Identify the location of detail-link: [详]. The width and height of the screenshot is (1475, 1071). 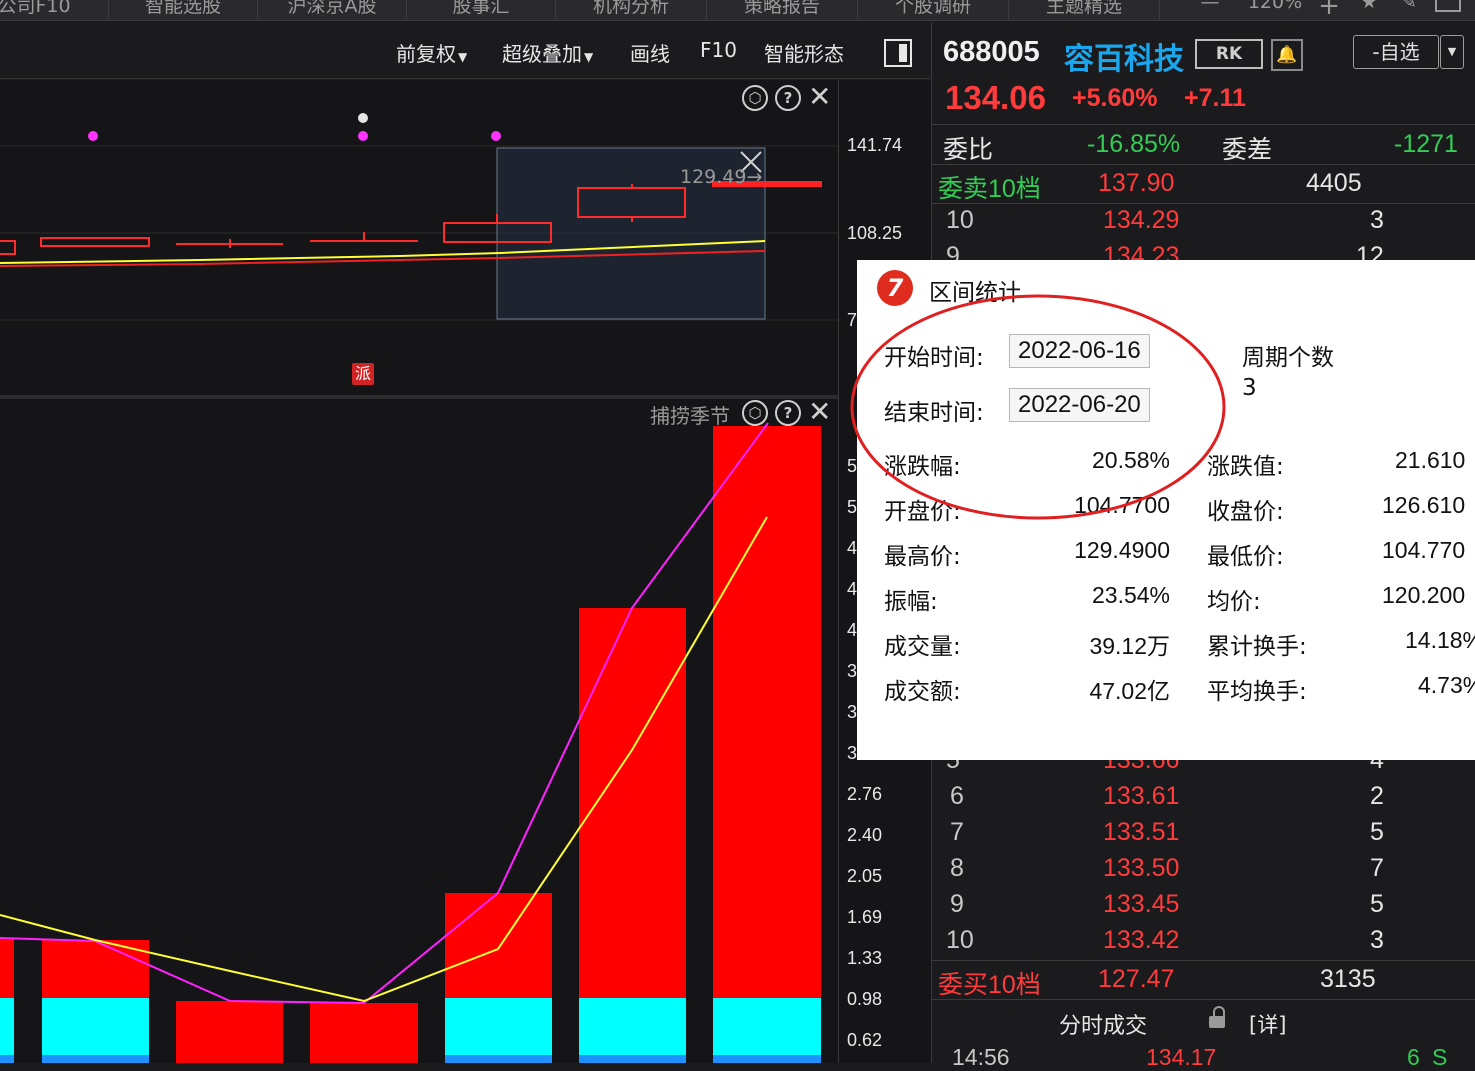
(1267, 1024).